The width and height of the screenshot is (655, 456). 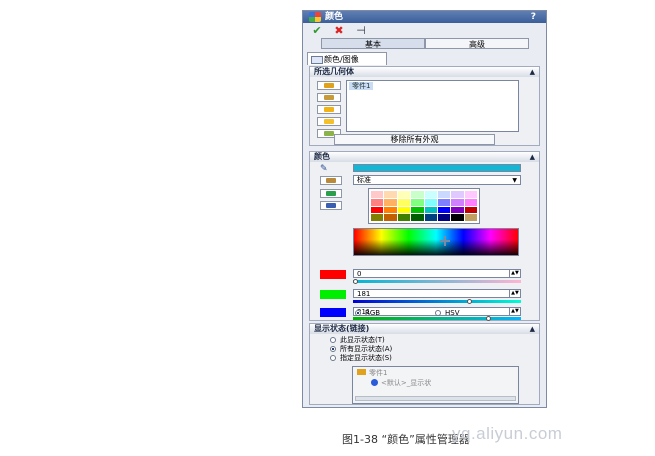 What do you see at coordinates (334, 71) in the screenshot?
I see `selected-geometry-title: 所选几何体` at bounding box center [334, 71].